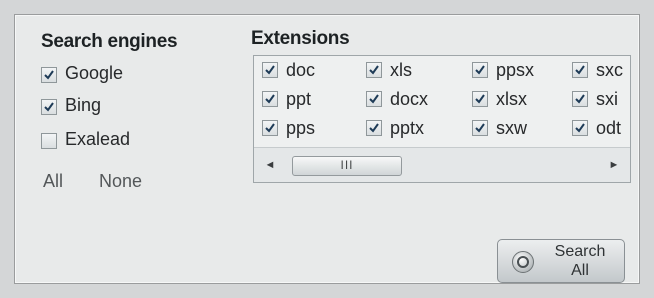 This screenshot has width=654, height=298. Describe the element at coordinates (301, 128) in the screenshot. I see `ext-pps-label: pps` at that location.